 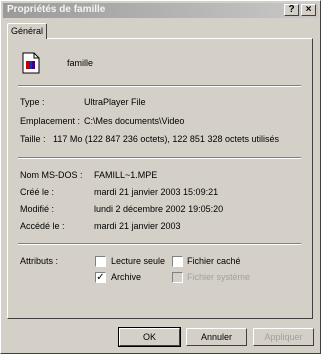 What do you see at coordinates (216, 337) in the screenshot?
I see `cancel-button: Annuler` at bounding box center [216, 337].